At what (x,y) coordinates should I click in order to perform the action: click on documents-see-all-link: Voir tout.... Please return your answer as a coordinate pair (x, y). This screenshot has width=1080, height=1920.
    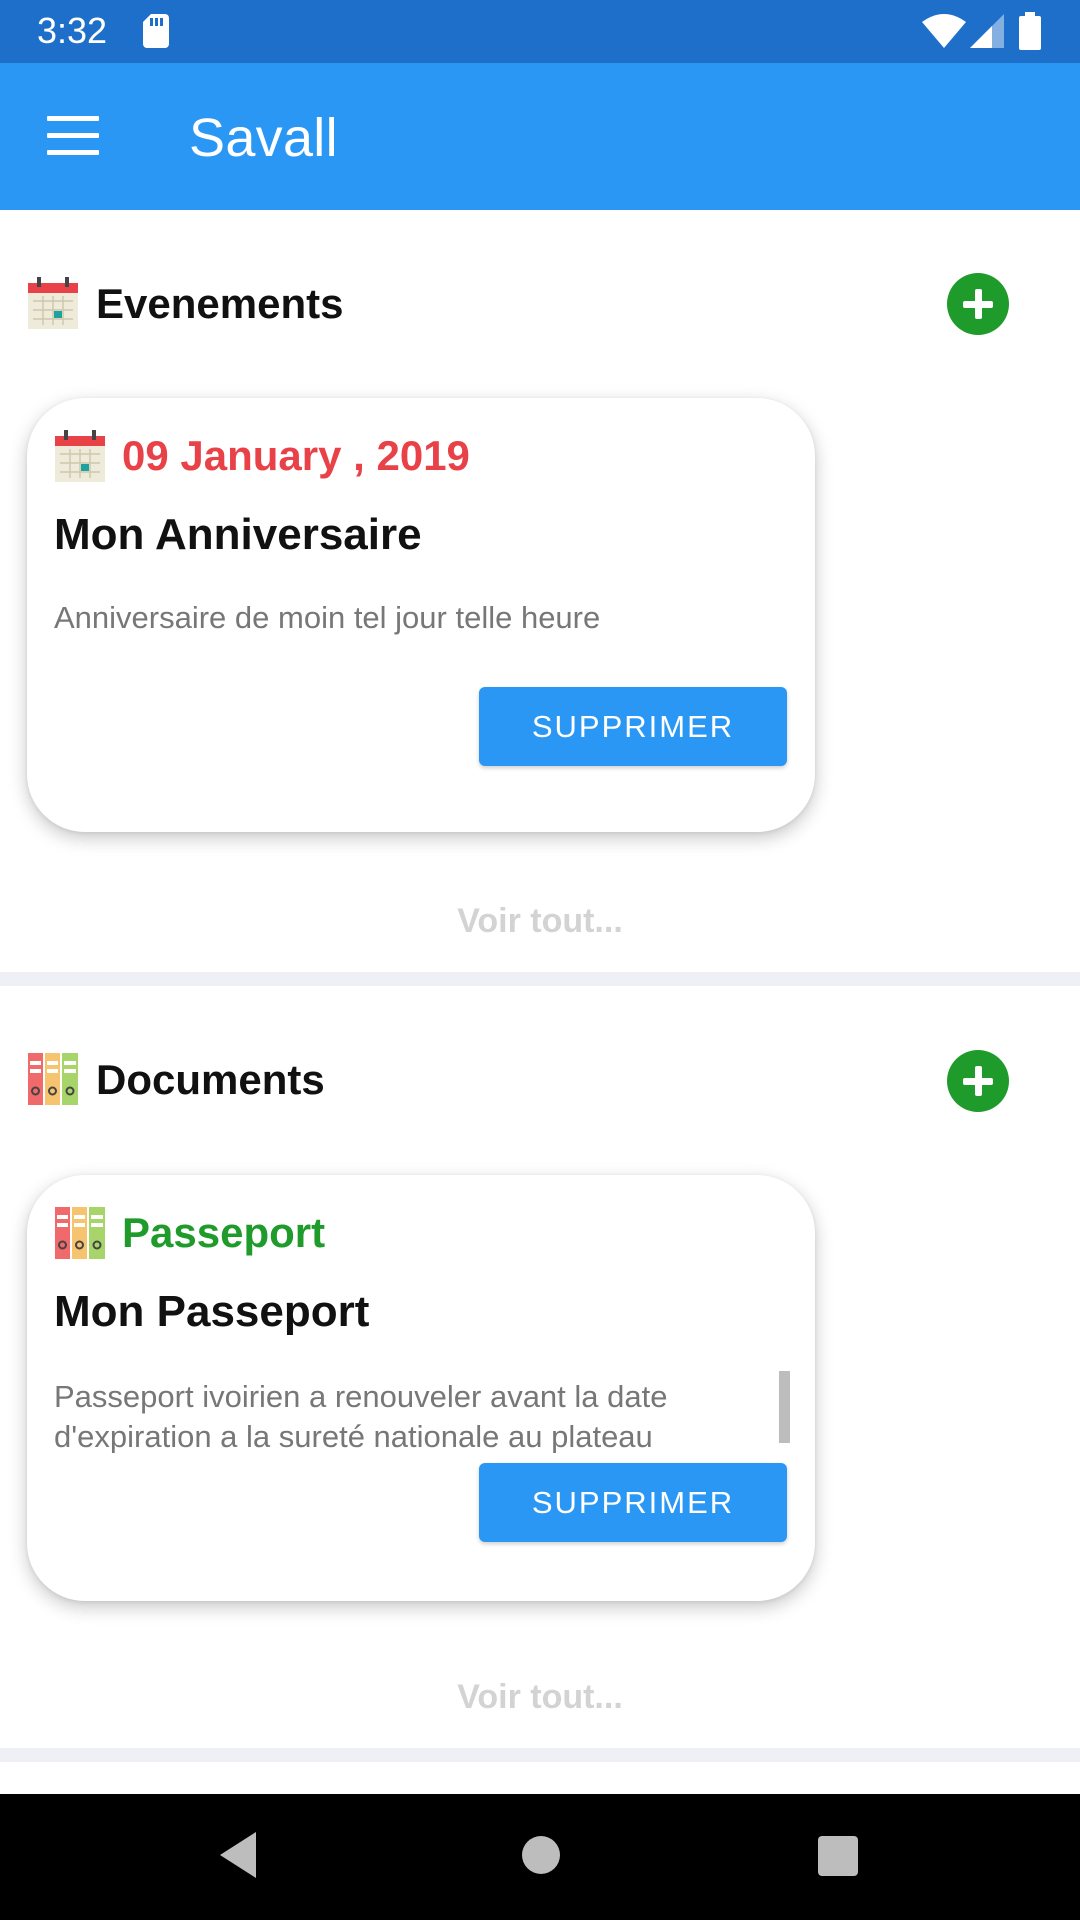
    Looking at the image, I should click on (540, 1697).